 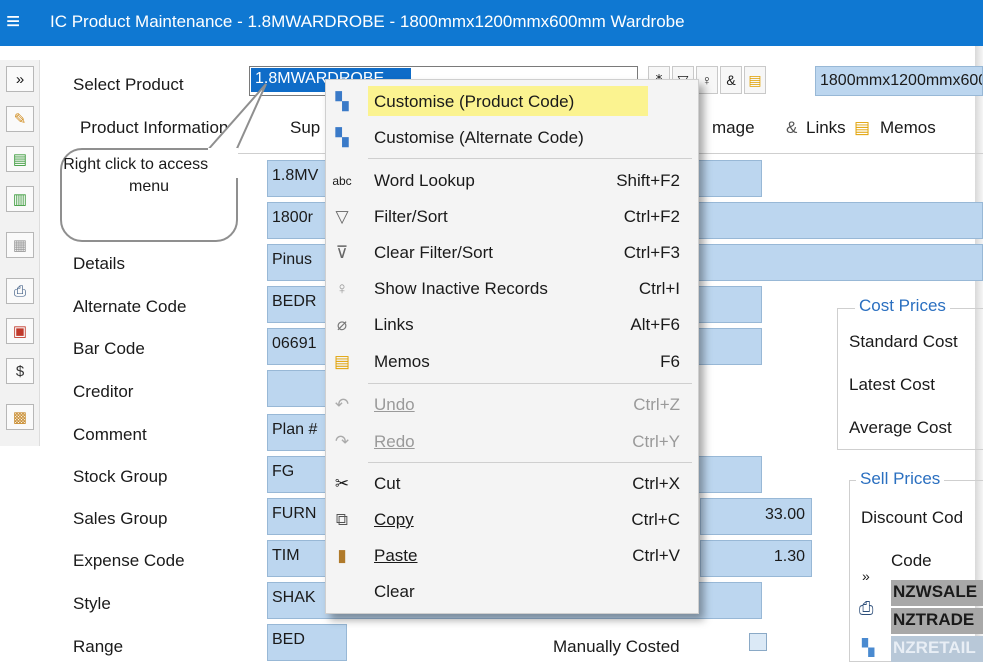 What do you see at coordinates (758, 642) in the screenshot?
I see `manually-costed-checkbox` at bounding box center [758, 642].